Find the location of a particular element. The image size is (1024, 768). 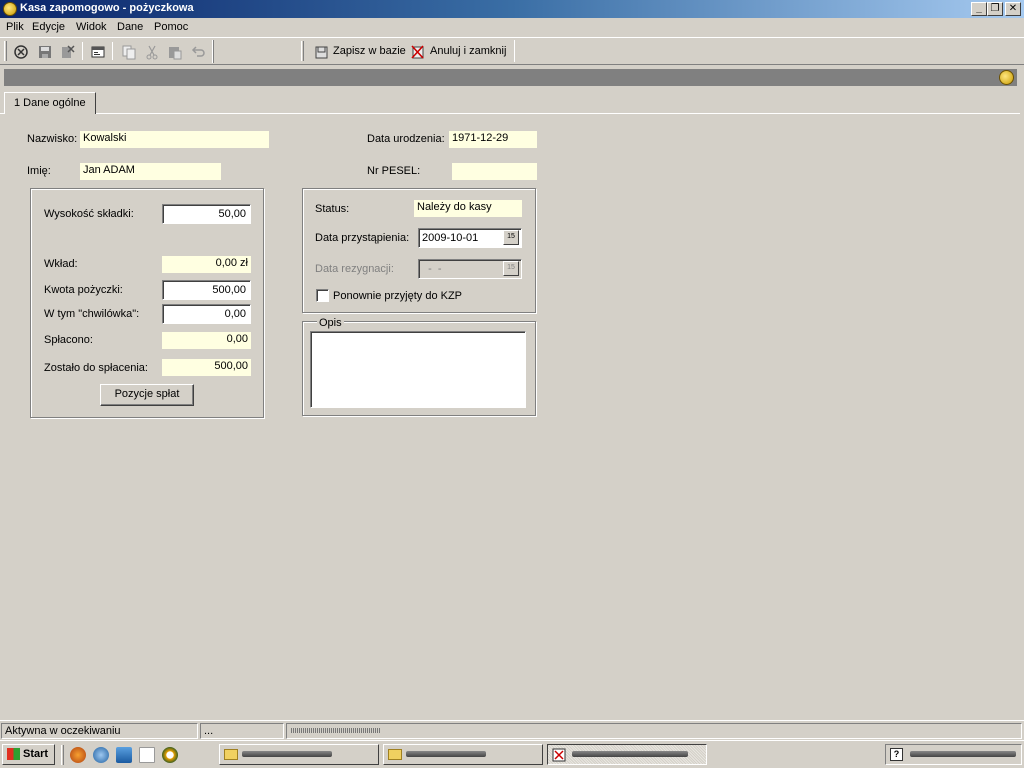

readmitted-checkbox is located at coordinates (322, 295).